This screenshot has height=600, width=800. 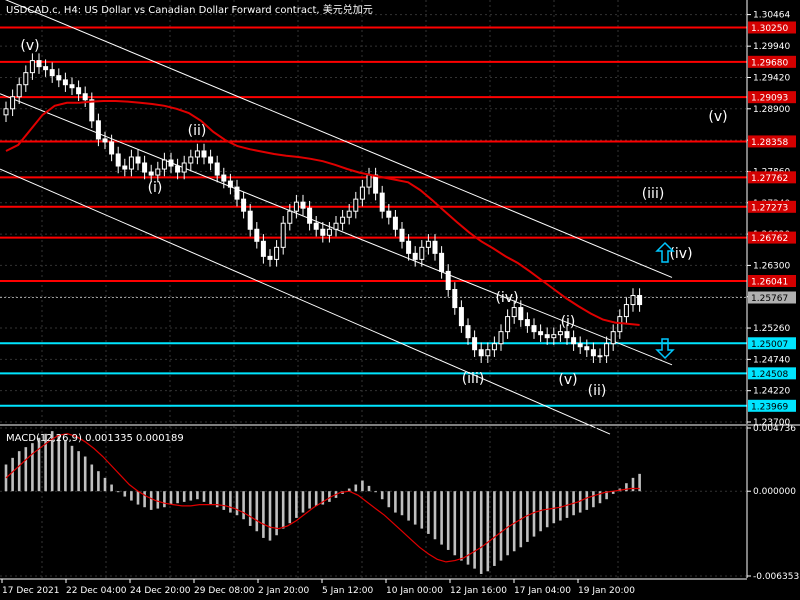 I want to click on macd-tick-label: 0.004736, so click(x=774, y=429).